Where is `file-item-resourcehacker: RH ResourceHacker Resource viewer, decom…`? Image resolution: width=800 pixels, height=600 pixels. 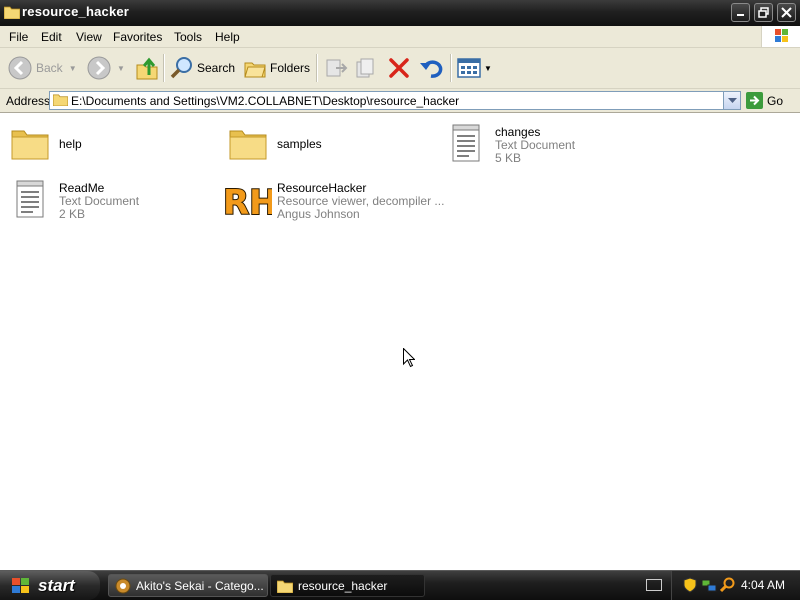 file-item-resourcehacker: RH ResourceHacker Resource viewer, decom… is located at coordinates (333, 202).